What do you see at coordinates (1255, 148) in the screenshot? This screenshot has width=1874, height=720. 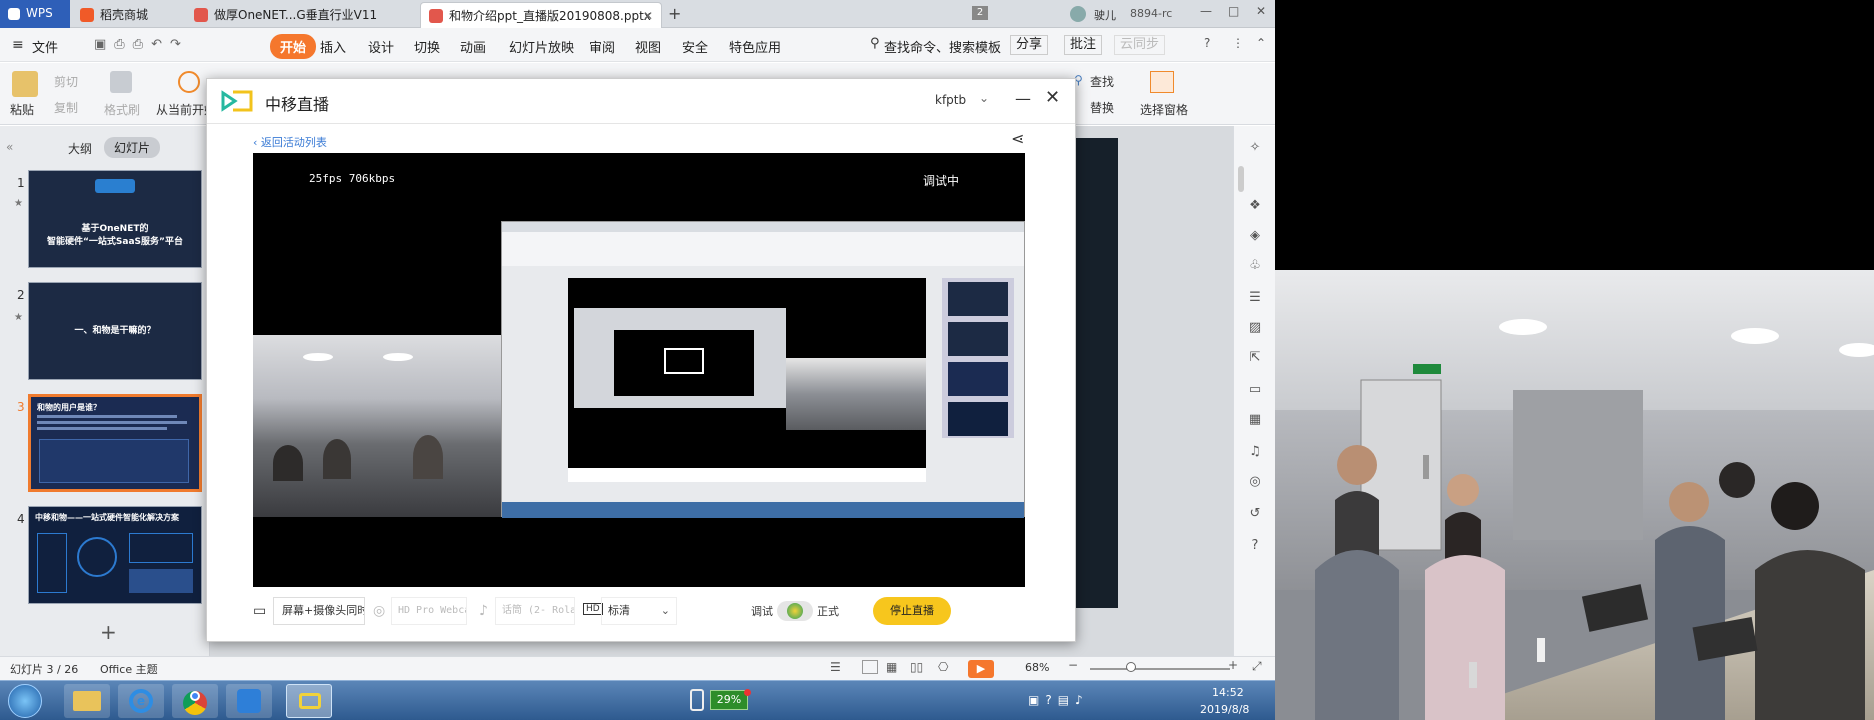 I see `animation-icon: ✧` at bounding box center [1255, 148].